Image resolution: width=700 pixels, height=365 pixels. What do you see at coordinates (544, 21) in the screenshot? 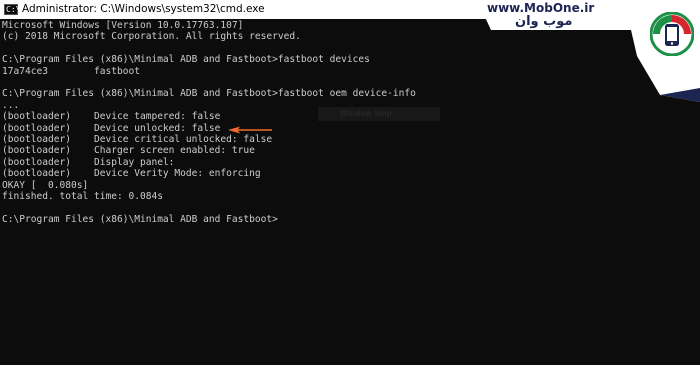
I see `watermark-name: موب وان` at bounding box center [544, 21].